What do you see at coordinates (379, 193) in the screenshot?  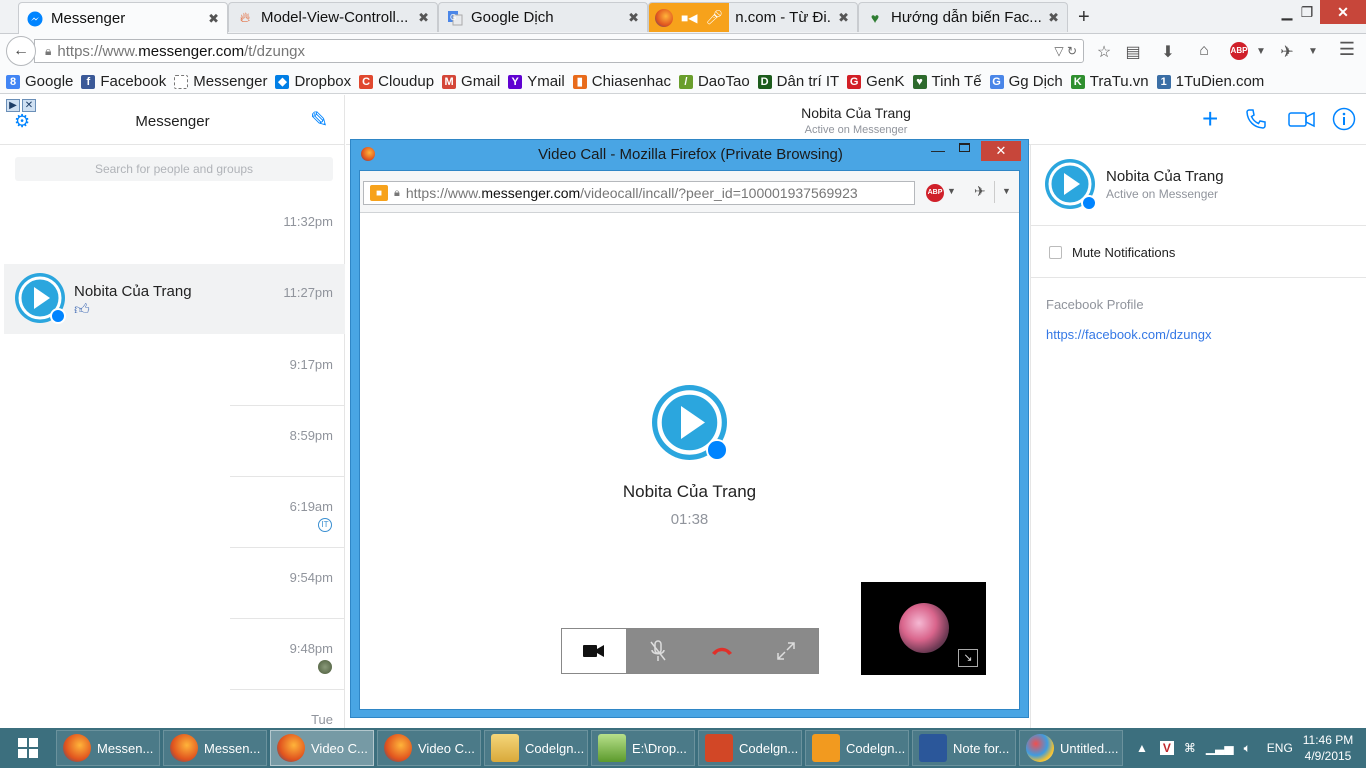 I see `camera-sharing-icon: ■` at bounding box center [379, 193].